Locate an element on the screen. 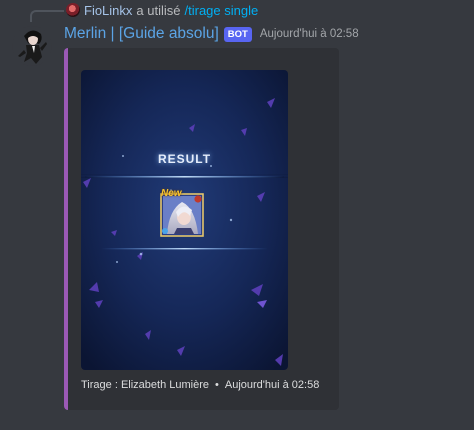  author-avatar is located at coordinates (32, 46).